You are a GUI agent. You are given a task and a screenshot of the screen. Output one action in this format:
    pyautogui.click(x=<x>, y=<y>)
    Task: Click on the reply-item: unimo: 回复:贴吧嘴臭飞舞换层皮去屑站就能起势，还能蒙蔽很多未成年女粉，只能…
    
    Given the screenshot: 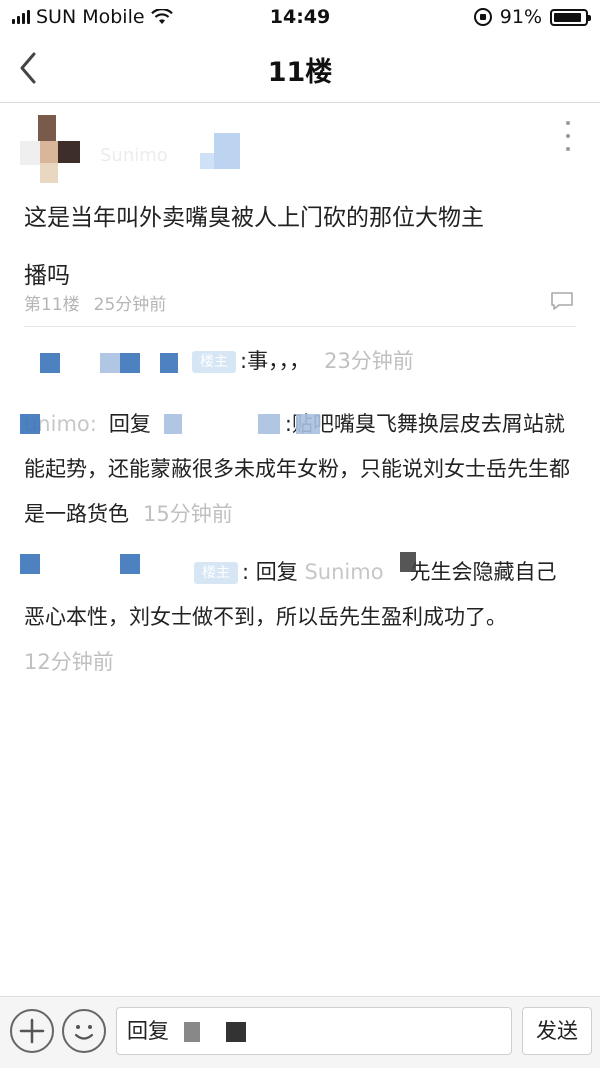 What is the action you would take?
    pyautogui.click(x=298, y=469)
    